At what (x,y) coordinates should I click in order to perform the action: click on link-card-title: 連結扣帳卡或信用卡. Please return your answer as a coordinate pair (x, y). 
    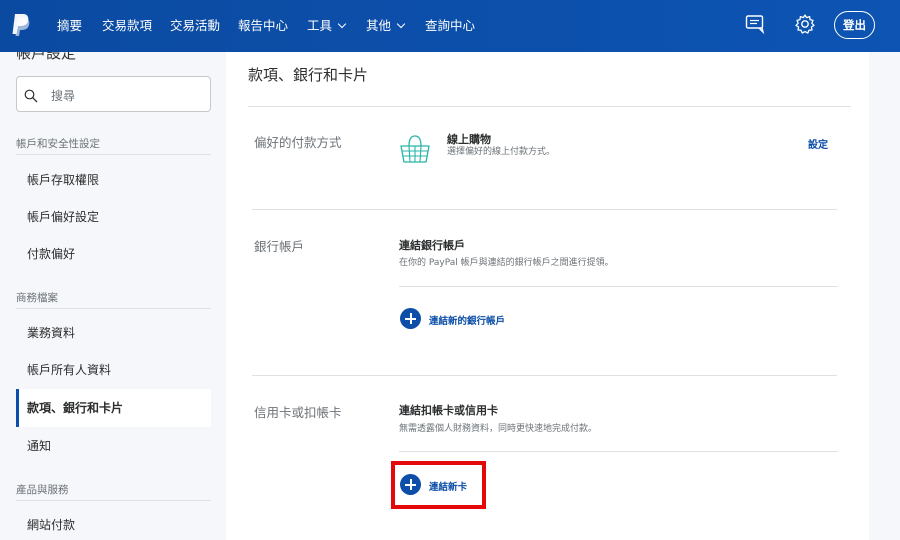
    Looking at the image, I should click on (448, 410).